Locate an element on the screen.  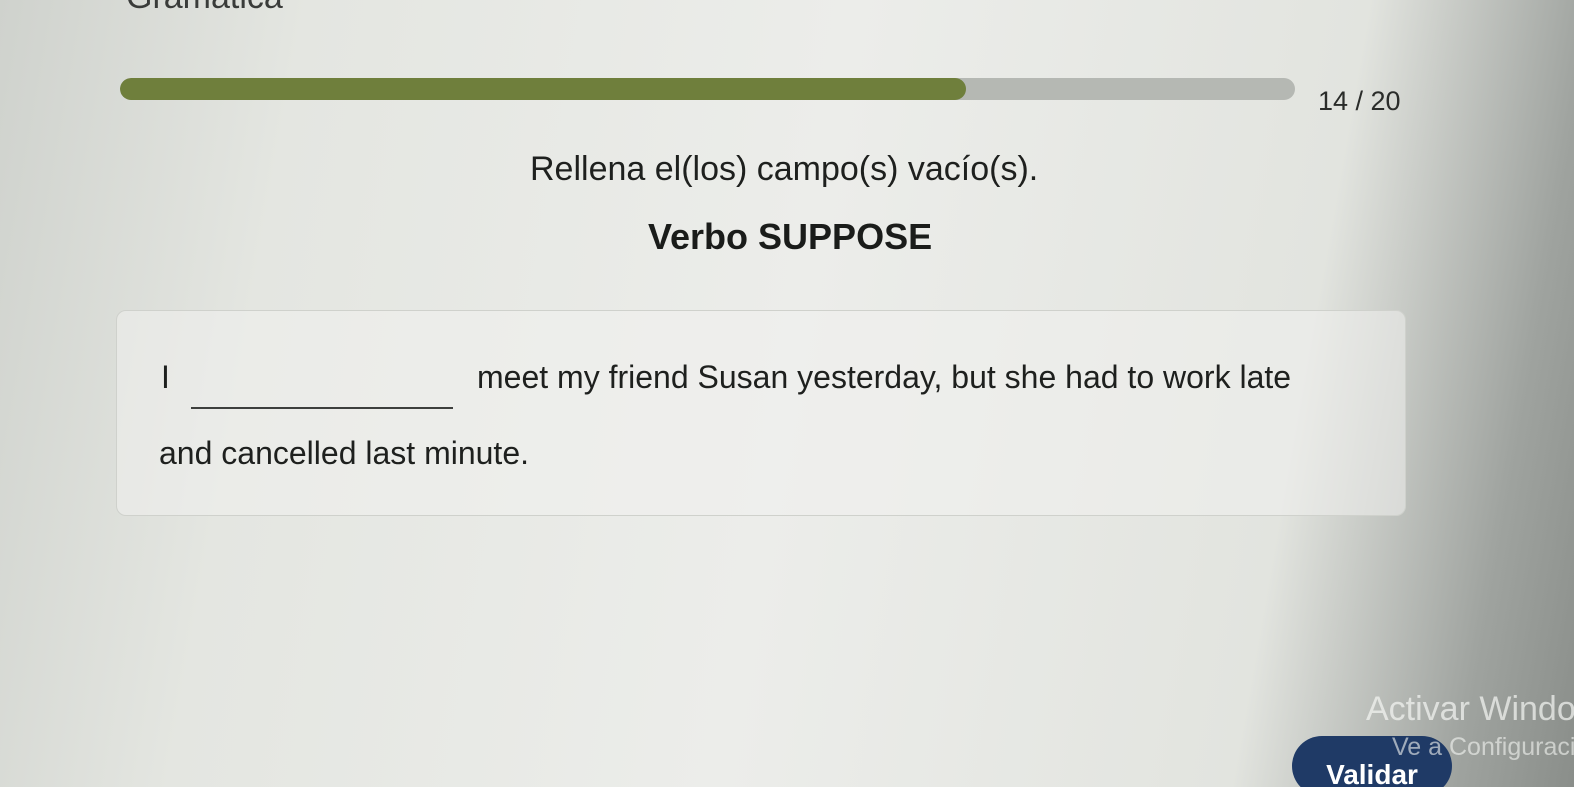
windows-activation-watermark: Activar Windo is located at coordinates (1470, 709).